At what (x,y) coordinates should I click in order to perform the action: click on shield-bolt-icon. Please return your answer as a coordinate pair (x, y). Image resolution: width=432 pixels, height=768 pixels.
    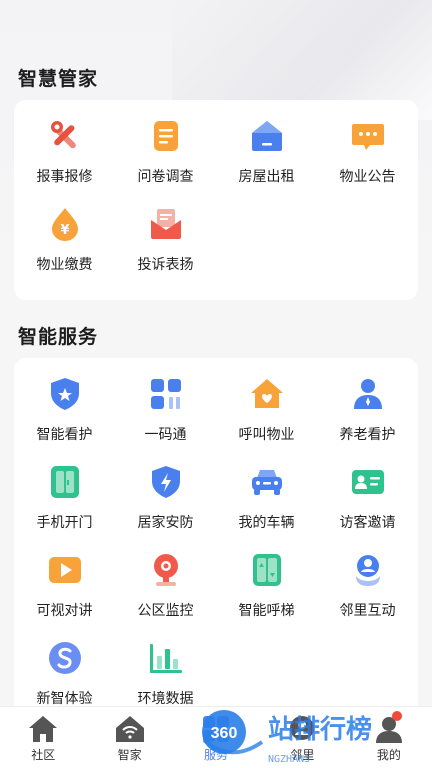
    Looking at the image, I should click on (166, 482).